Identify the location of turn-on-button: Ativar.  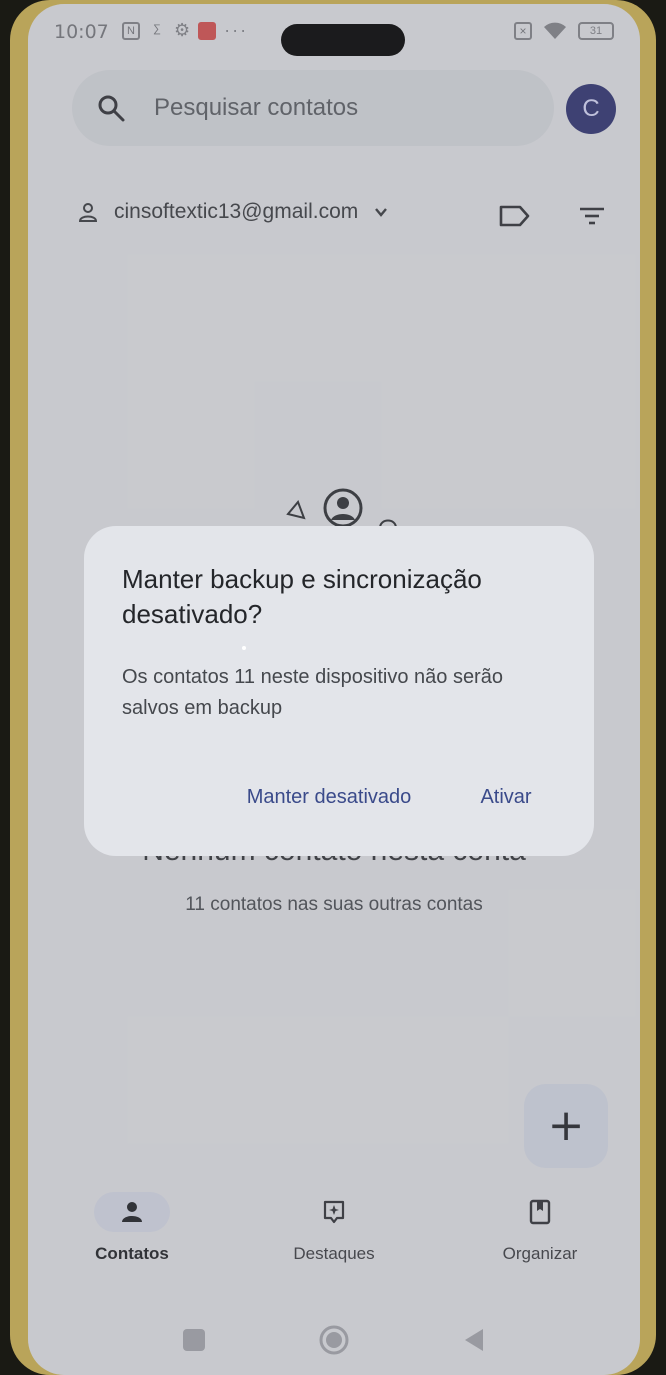
(506, 797).